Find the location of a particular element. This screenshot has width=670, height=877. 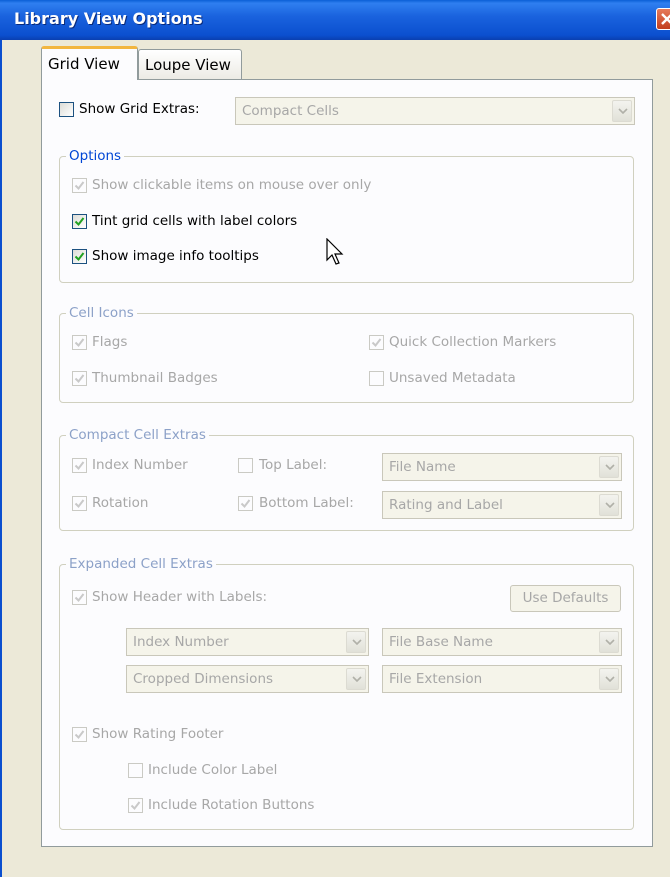

header-select-2: File Base Name is located at coordinates (502, 642).